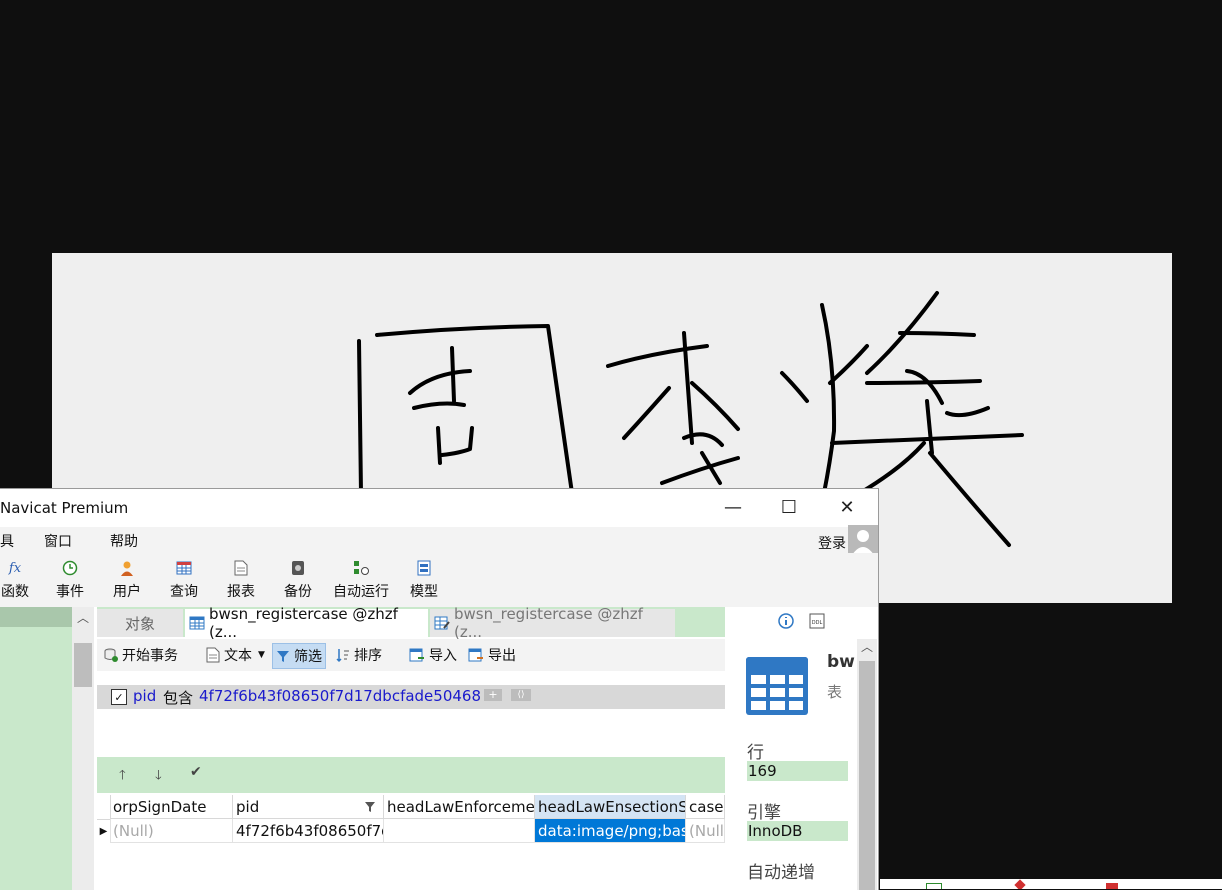  I want to click on toolbar-model-button: 模型, so click(424, 580).